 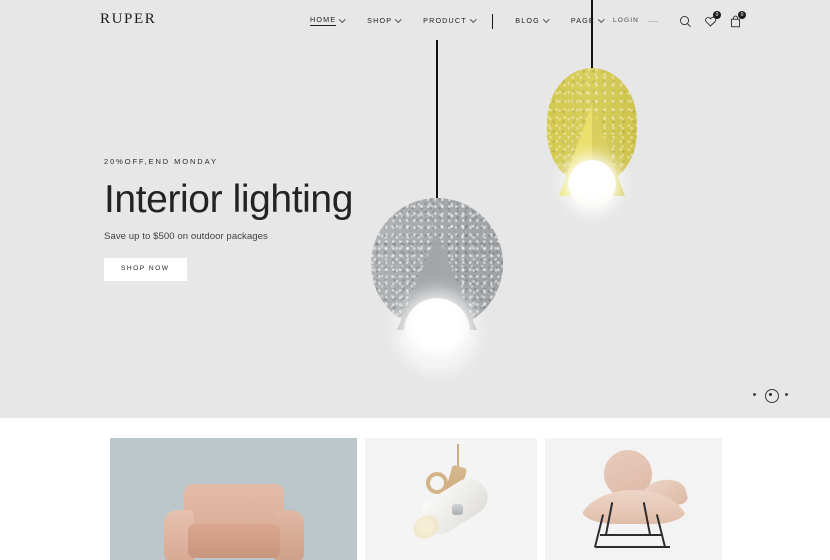 I want to click on spot-lamp-joint, so click(x=457, y=509).